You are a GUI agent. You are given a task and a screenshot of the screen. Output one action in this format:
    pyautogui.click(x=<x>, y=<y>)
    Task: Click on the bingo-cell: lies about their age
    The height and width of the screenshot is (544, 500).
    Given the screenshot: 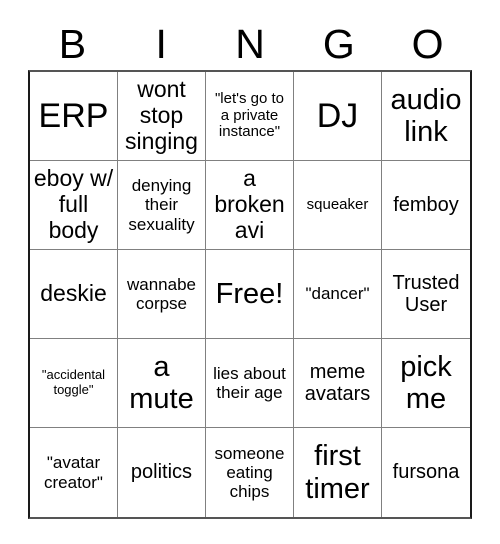 What is the action you would take?
    pyautogui.click(x=250, y=383)
    